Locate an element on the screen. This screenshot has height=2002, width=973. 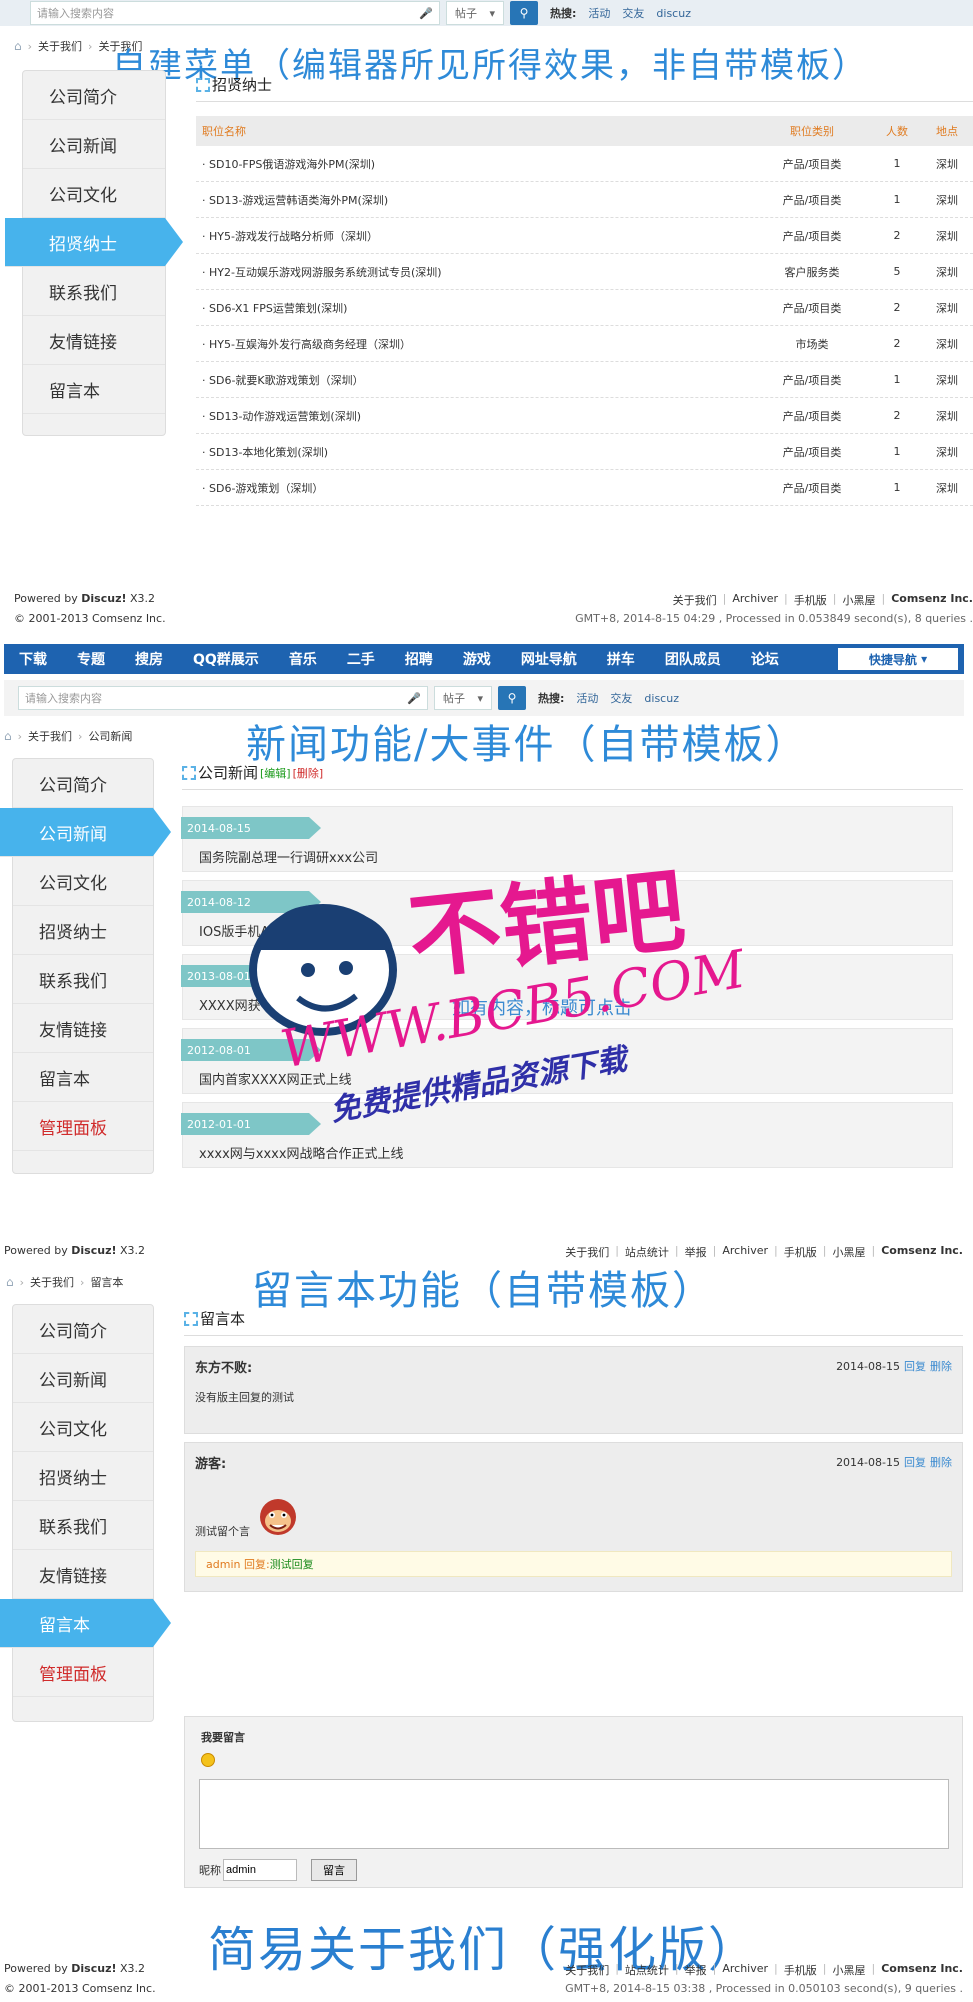
table-row: · SD6-就要K歌游戏策划（深圳） 产品/项目类 1 深圳 is located at coordinates (584, 380).